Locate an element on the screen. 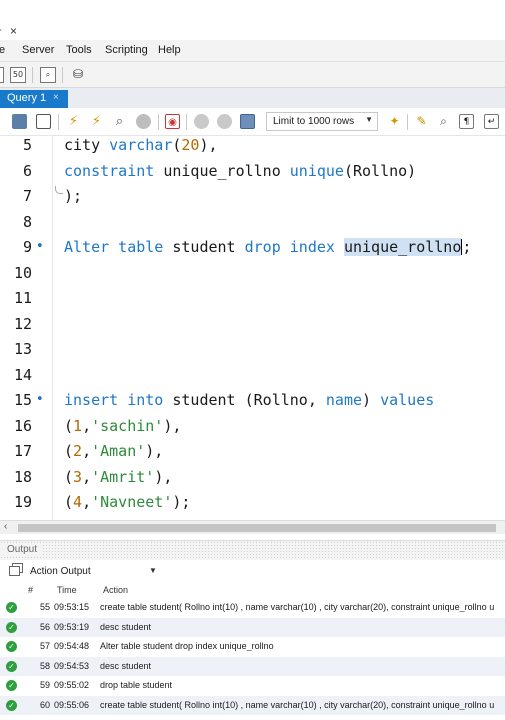 The width and height of the screenshot is (505, 720). line-number: 8 is located at coordinates (27, 221).